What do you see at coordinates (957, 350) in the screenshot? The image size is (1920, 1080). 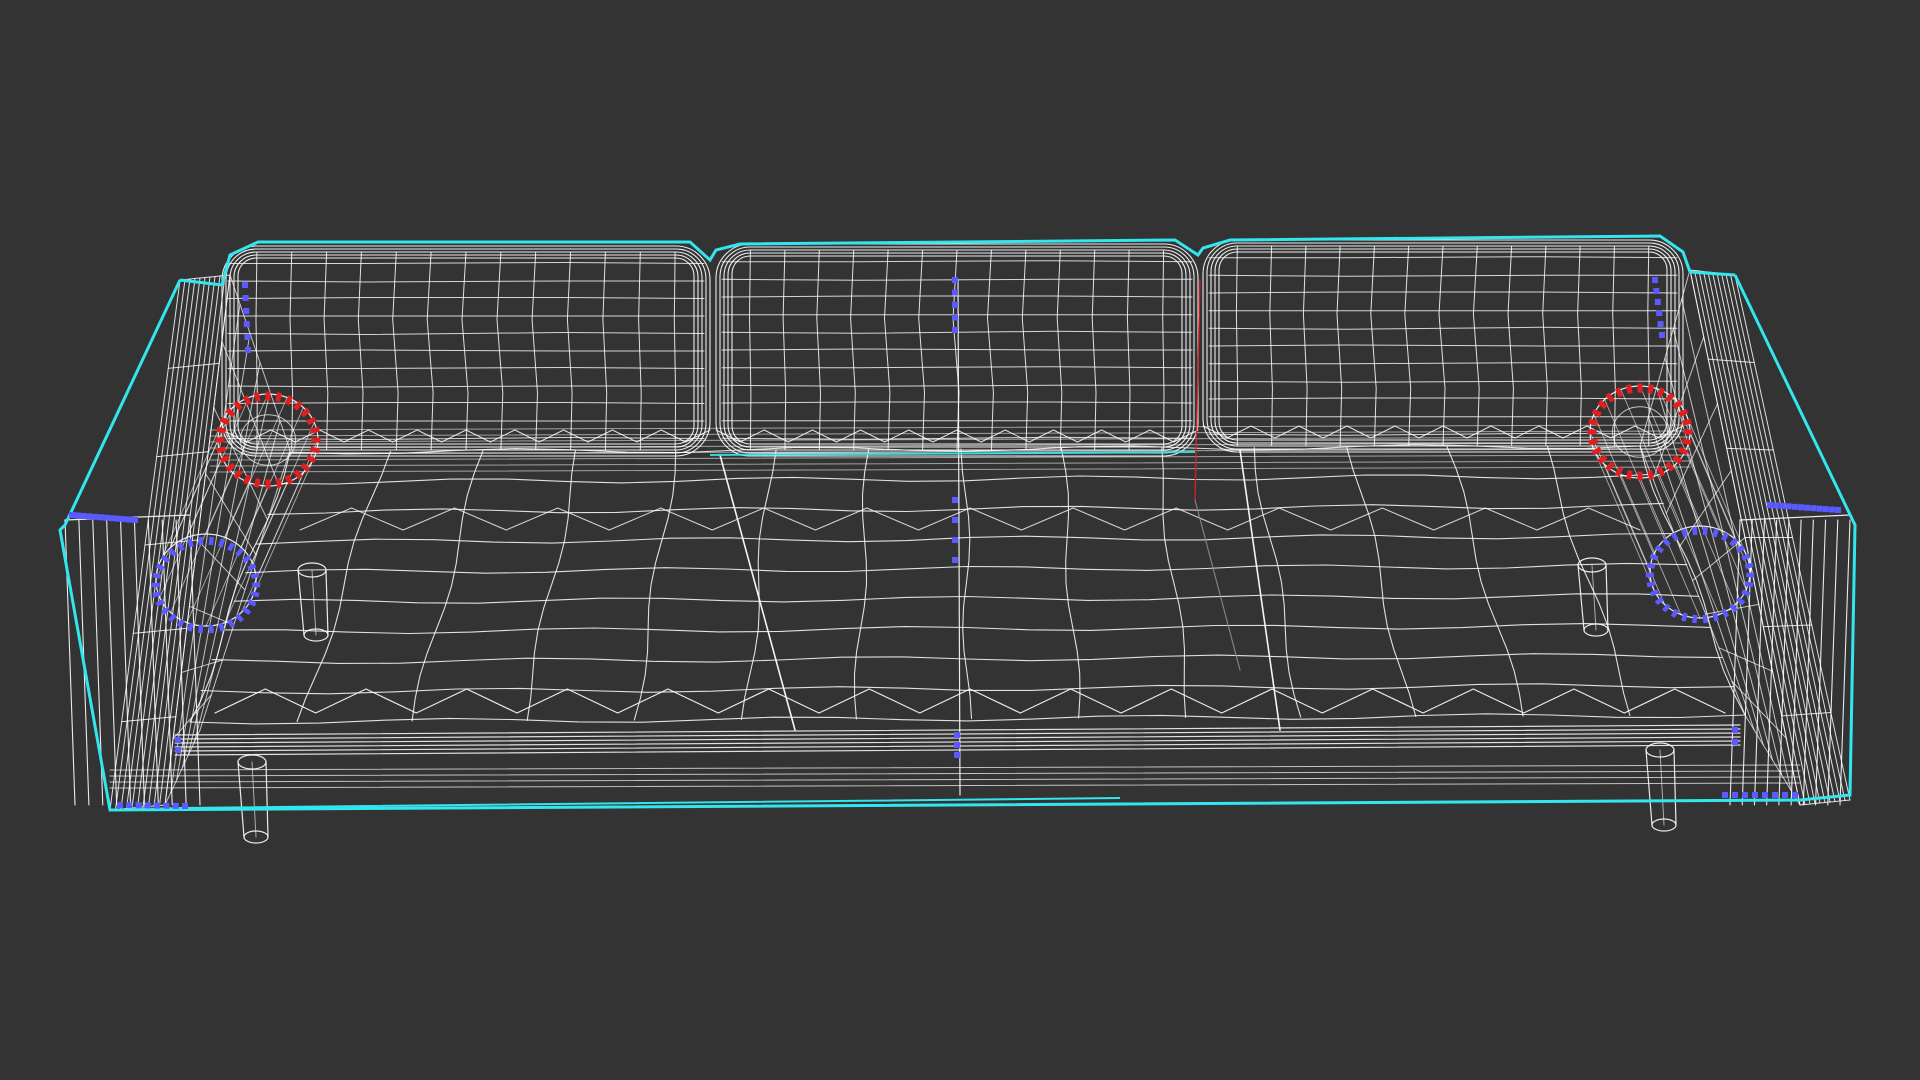 I see `back-cushion-middle` at bounding box center [957, 350].